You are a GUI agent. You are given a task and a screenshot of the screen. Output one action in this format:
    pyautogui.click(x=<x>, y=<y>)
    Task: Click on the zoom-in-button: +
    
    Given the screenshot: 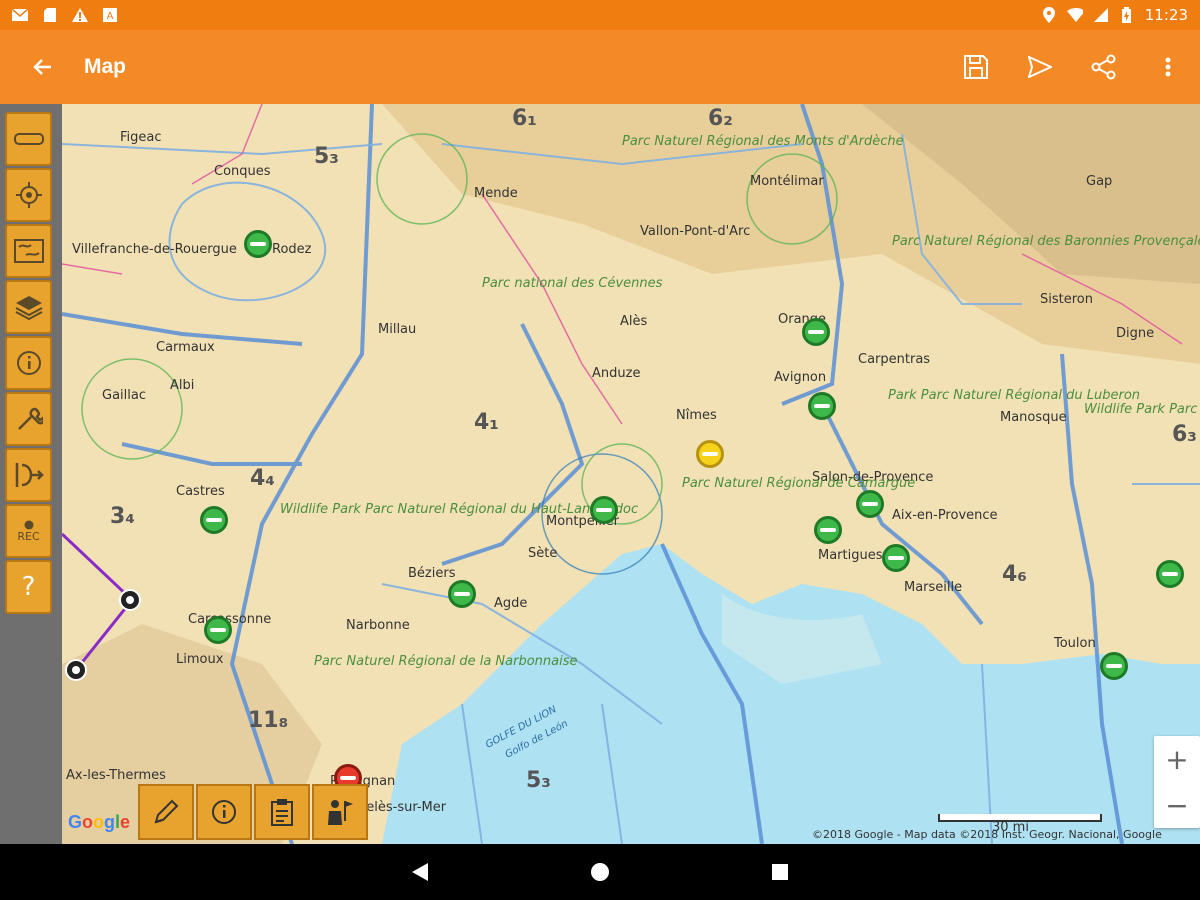 What is the action you would take?
    pyautogui.click(x=1177, y=759)
    